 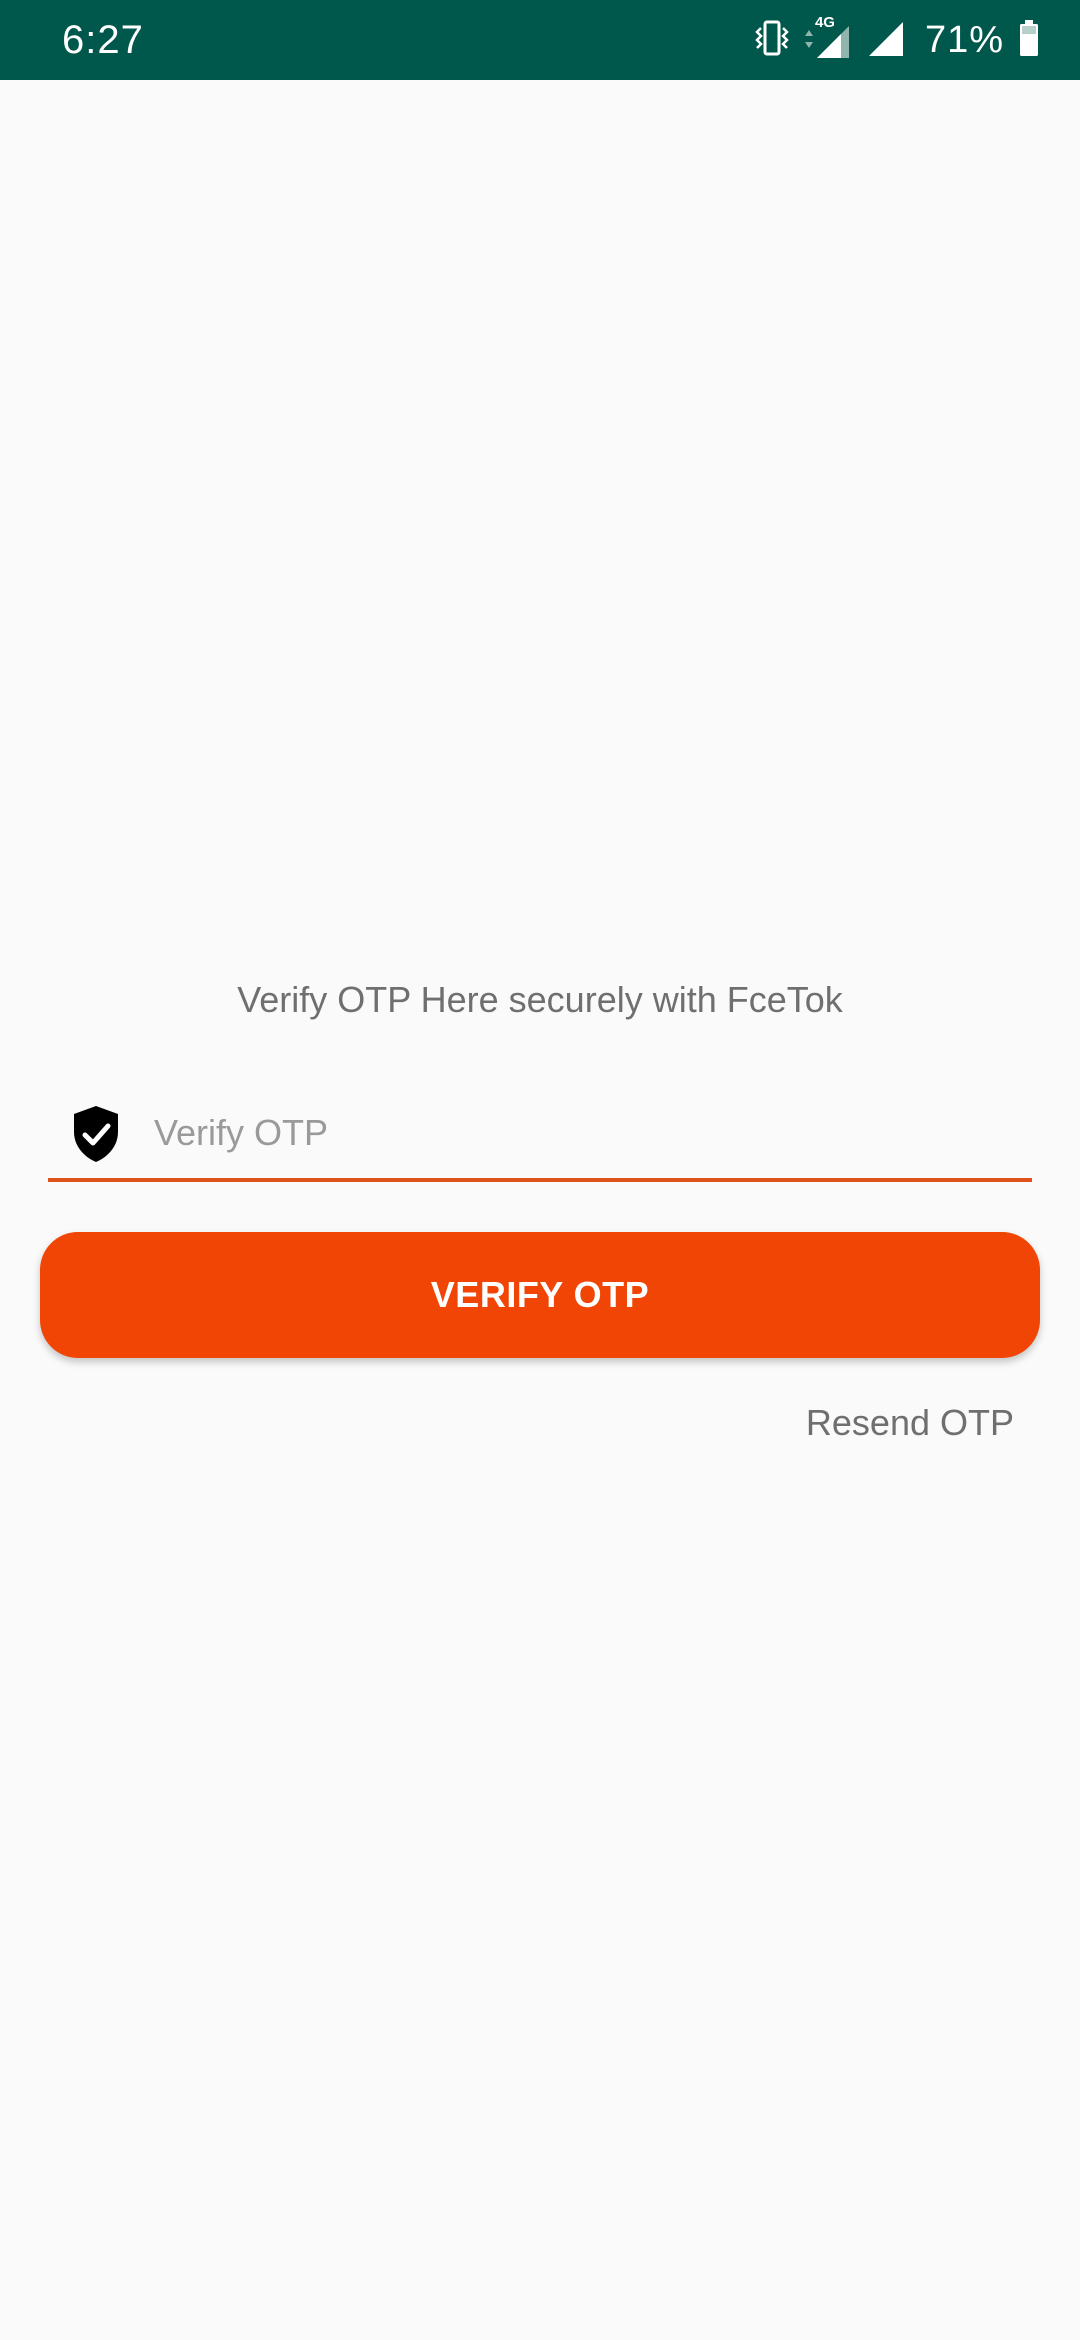 What do you see at coordinates (964, 40) in the screenshot?
I see `battery-percent: 71%` at bounding box center [964, 40].